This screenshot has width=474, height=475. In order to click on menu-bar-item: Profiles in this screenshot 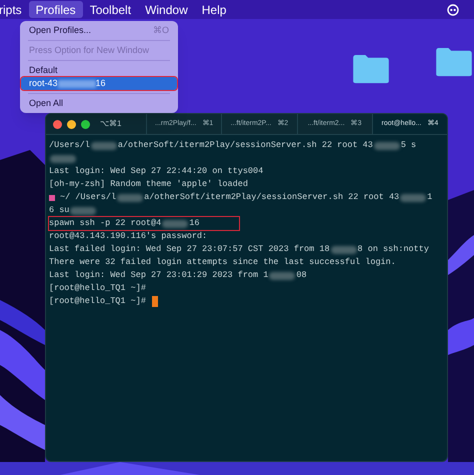, I will do `click(55, 9)`.